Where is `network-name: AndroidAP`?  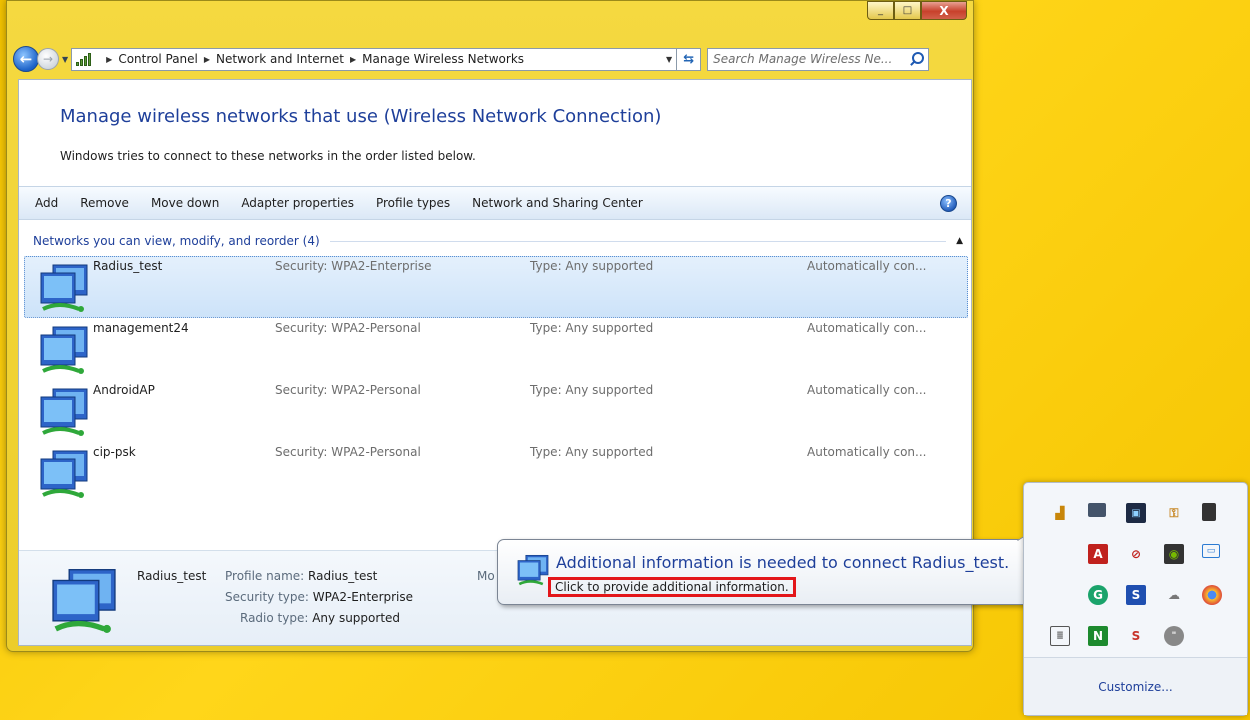
network-name: AndroidAP is located at coordinates (124, 390).